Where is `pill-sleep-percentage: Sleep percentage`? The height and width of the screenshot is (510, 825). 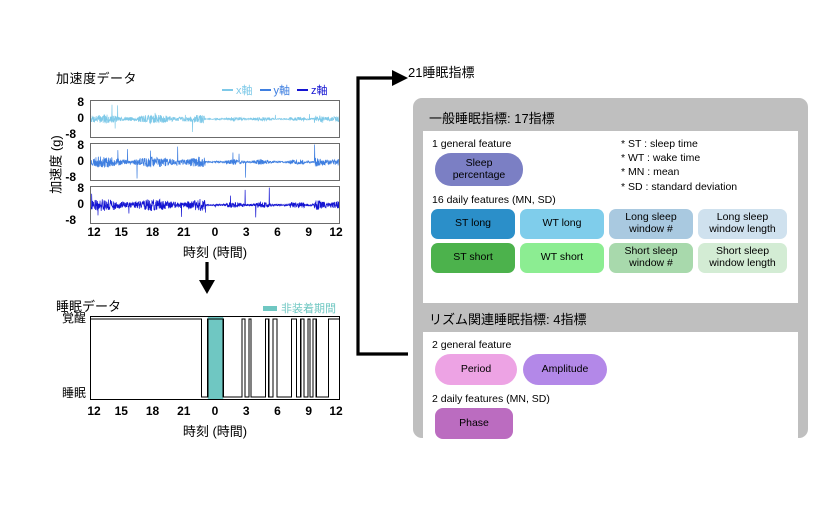
pill-sleep-percentage: Sleep percentage is located at coordinates (479, 169).